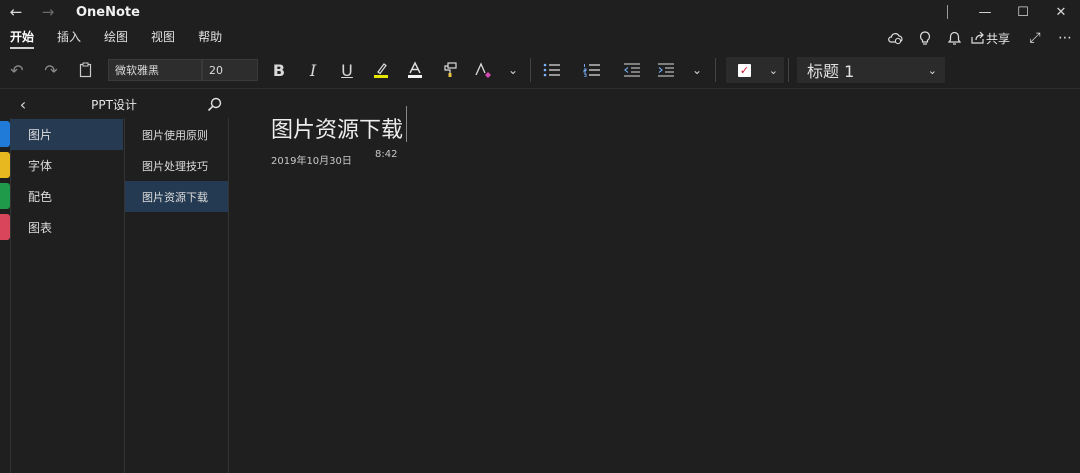 This screenshot has width=1080, height=473. What do you see at coordinates (279, 70) in the screenshot?
I see `bold-icon: B` at bounding box center [279, 70].